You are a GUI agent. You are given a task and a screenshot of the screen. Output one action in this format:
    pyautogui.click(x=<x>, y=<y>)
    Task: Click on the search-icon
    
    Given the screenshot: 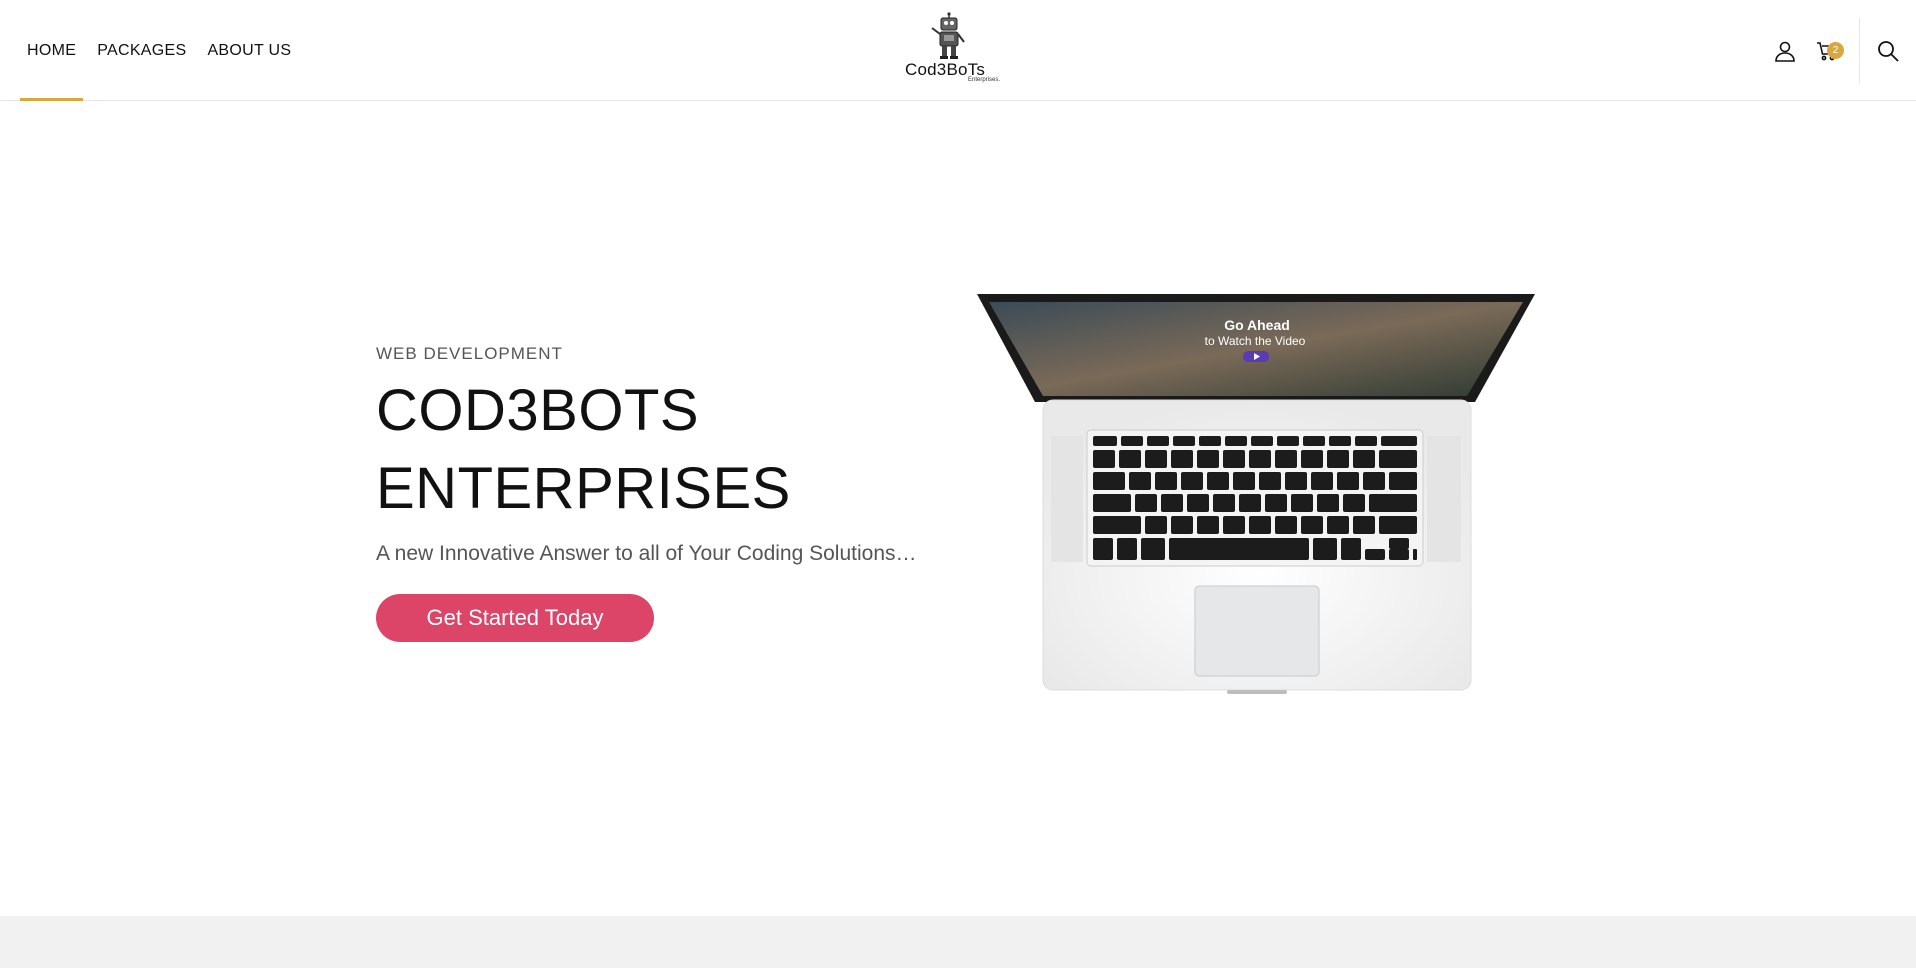 What is the action you would take?
    pyautogui.click(x=1888, y=51)
    